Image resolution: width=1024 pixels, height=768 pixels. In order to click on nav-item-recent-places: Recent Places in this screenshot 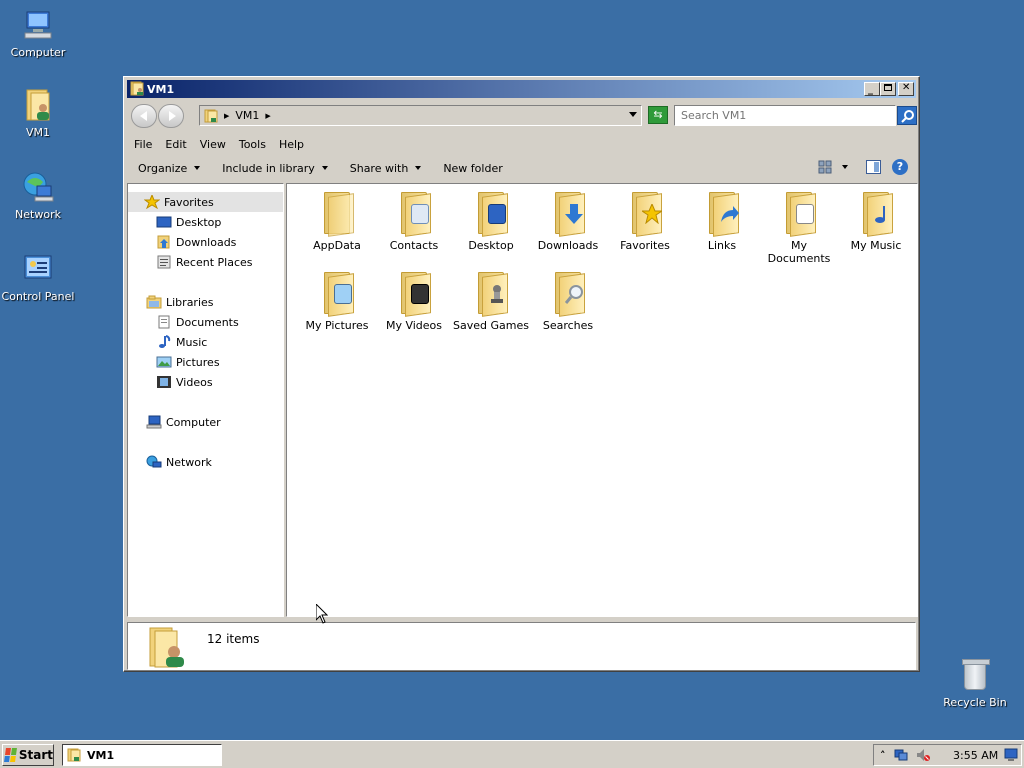, I will do `click(190, 262)`.